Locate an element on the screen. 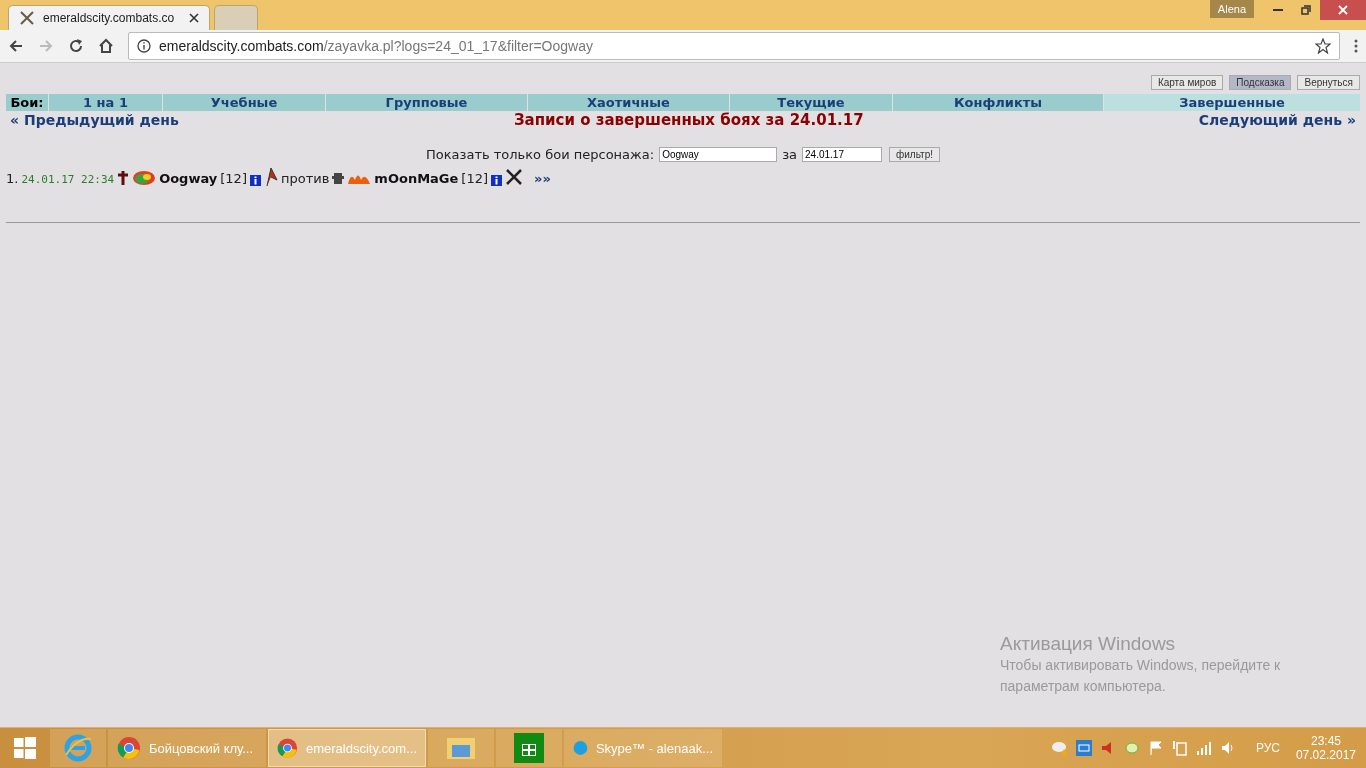 The height and width of the screenshot is (768, 1366). windows-logo-icon is located at coordinates (25, 748).